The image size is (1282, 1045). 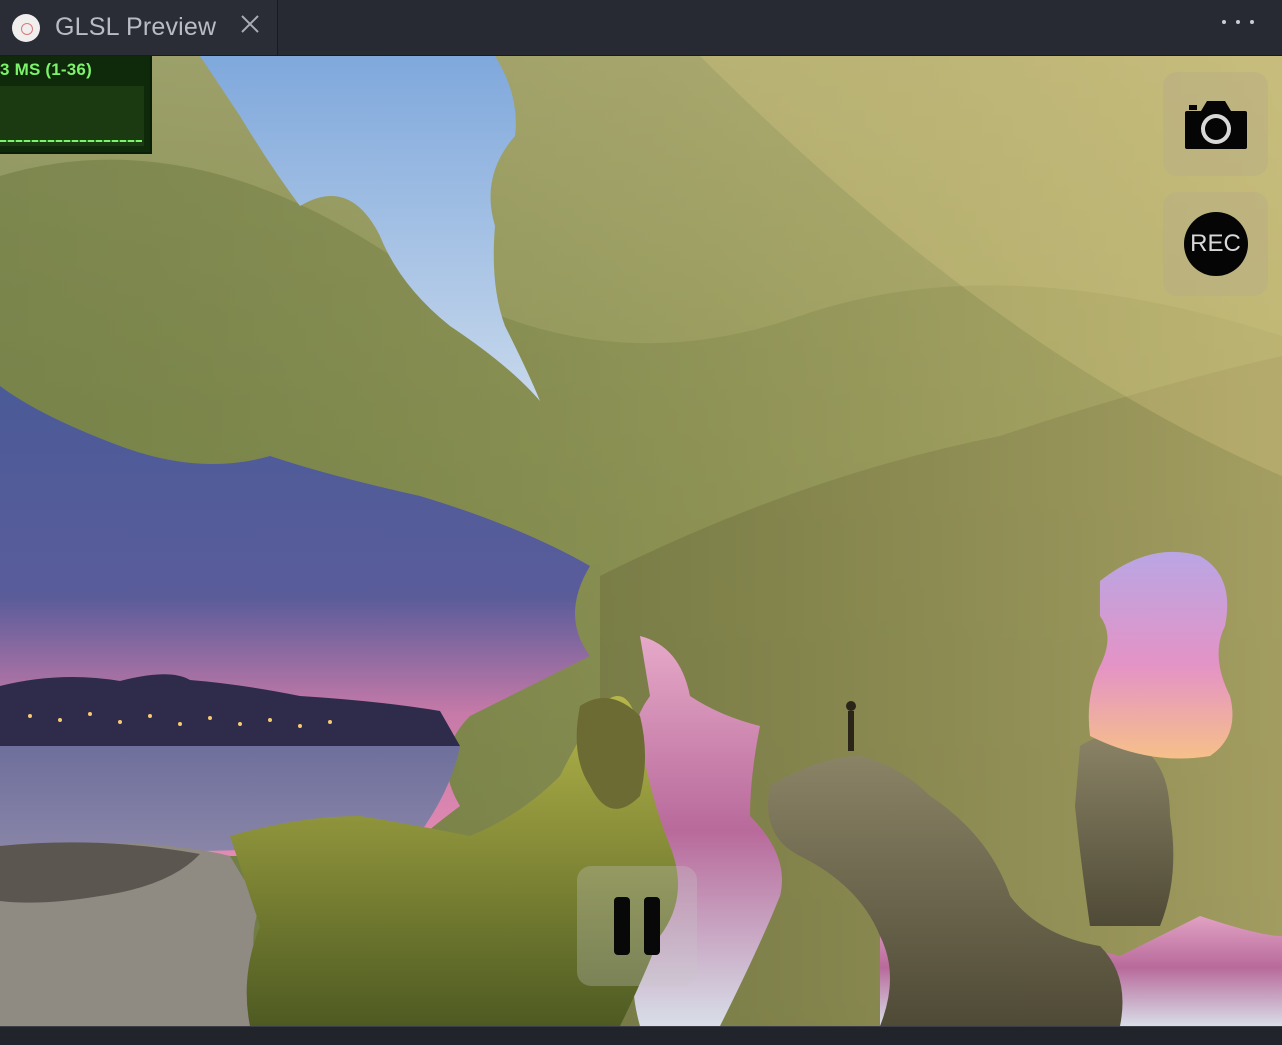 I want to click on more-horizontal-icon, so click(x=1238, y=22).